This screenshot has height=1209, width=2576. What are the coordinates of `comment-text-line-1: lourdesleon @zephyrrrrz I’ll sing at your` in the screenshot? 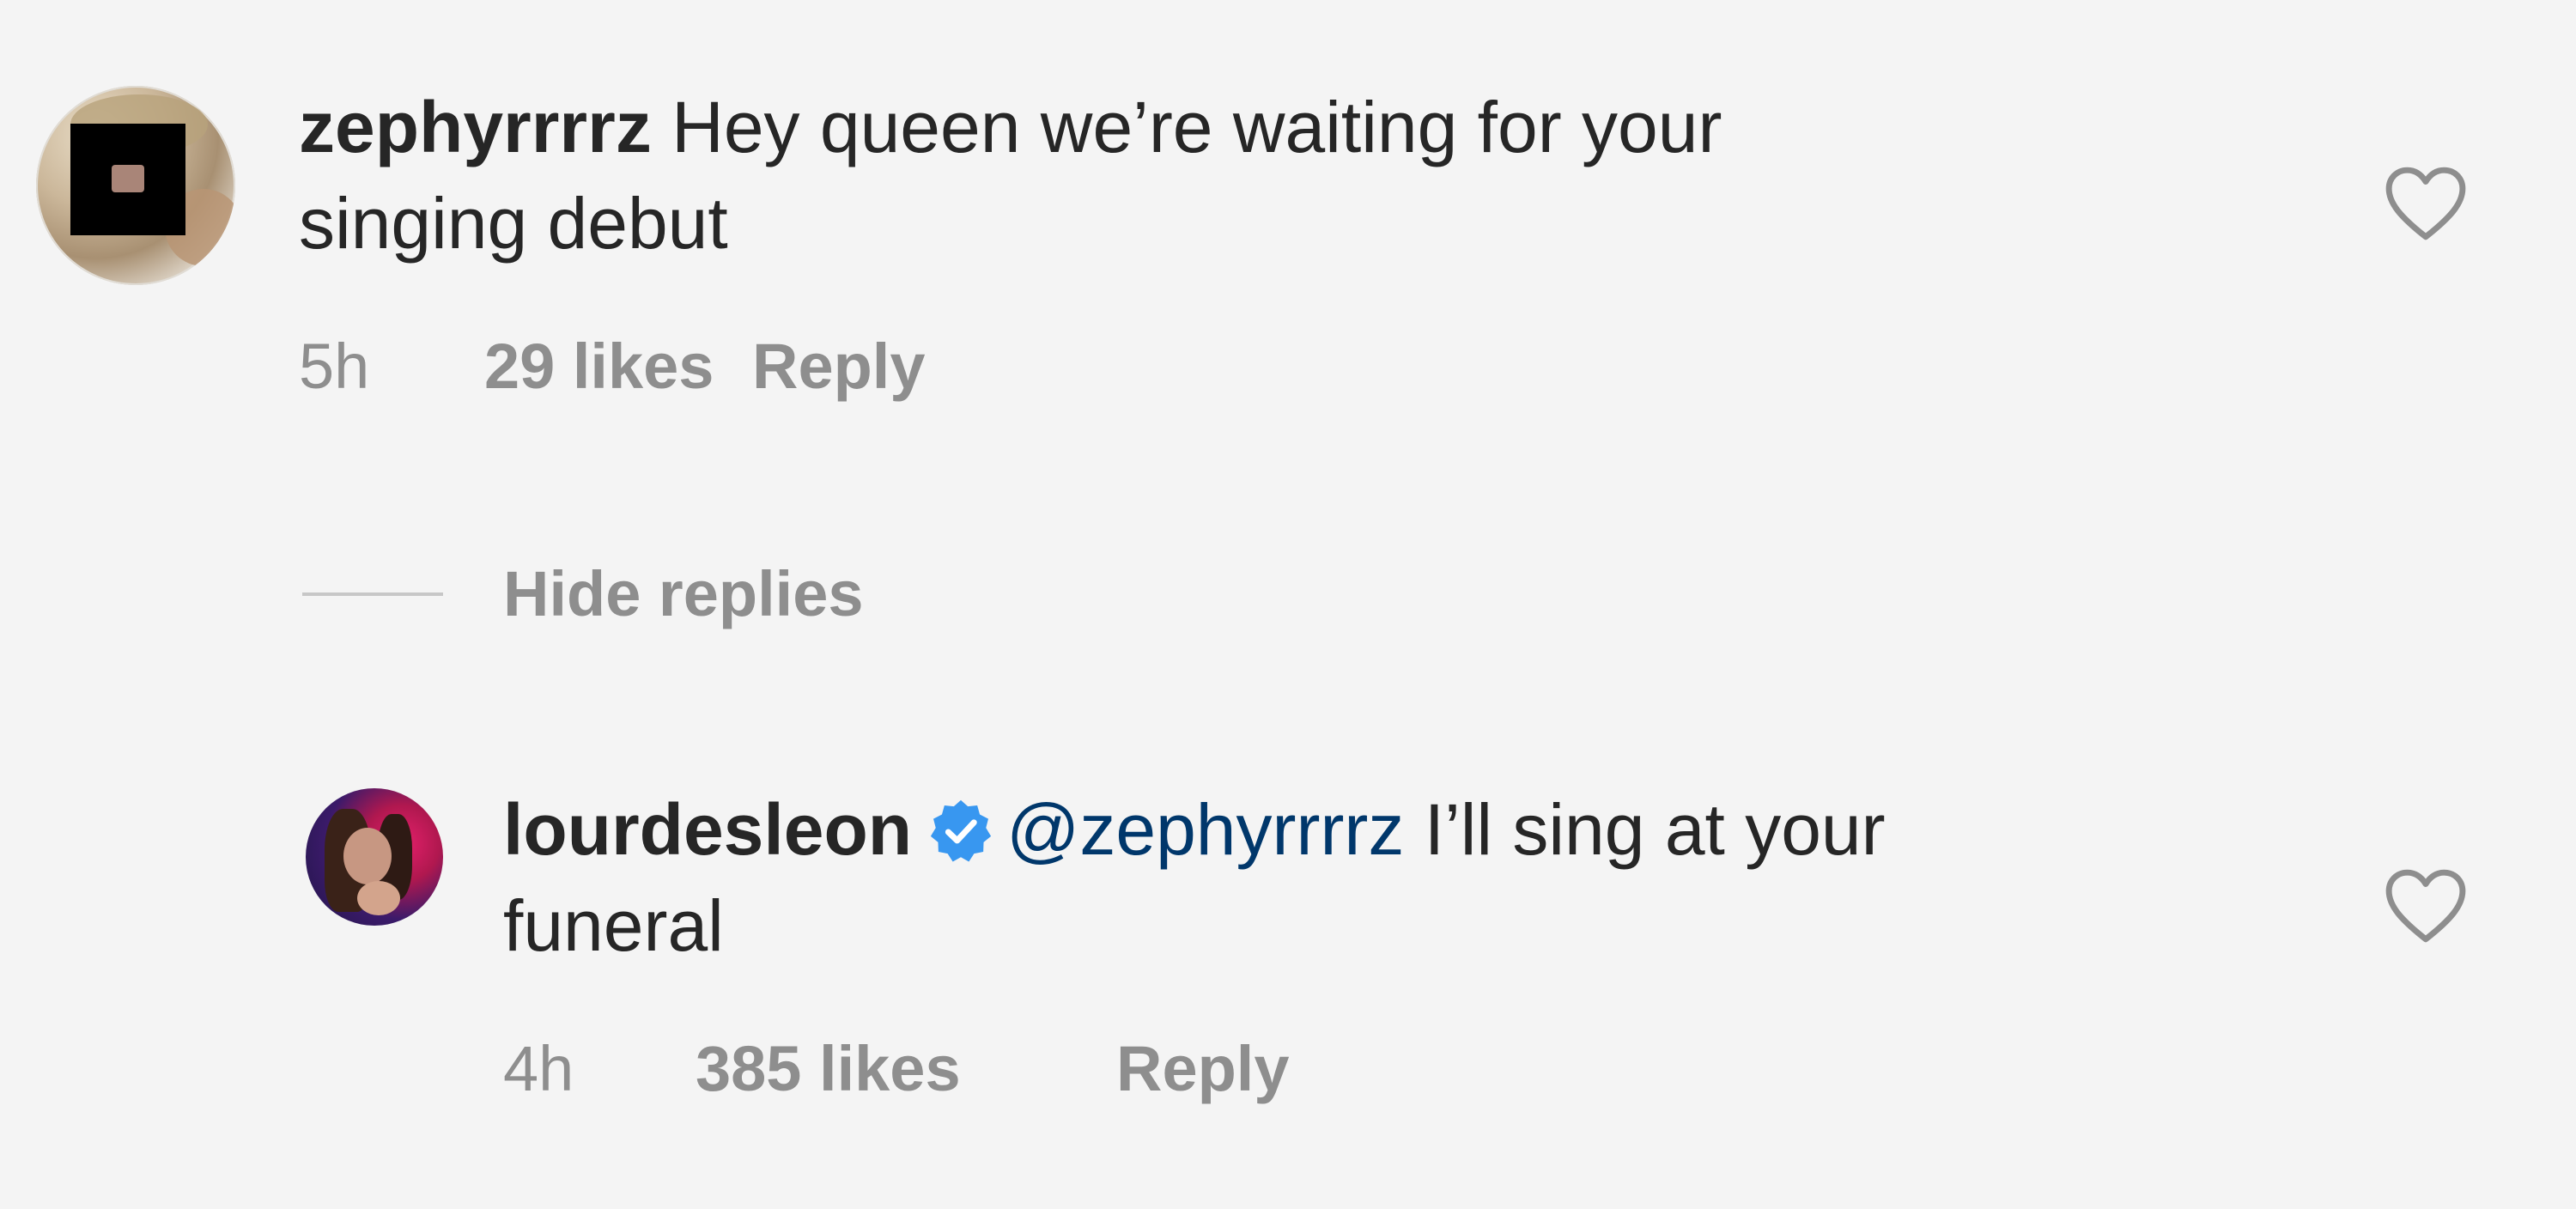 It's located at (1195, 830).